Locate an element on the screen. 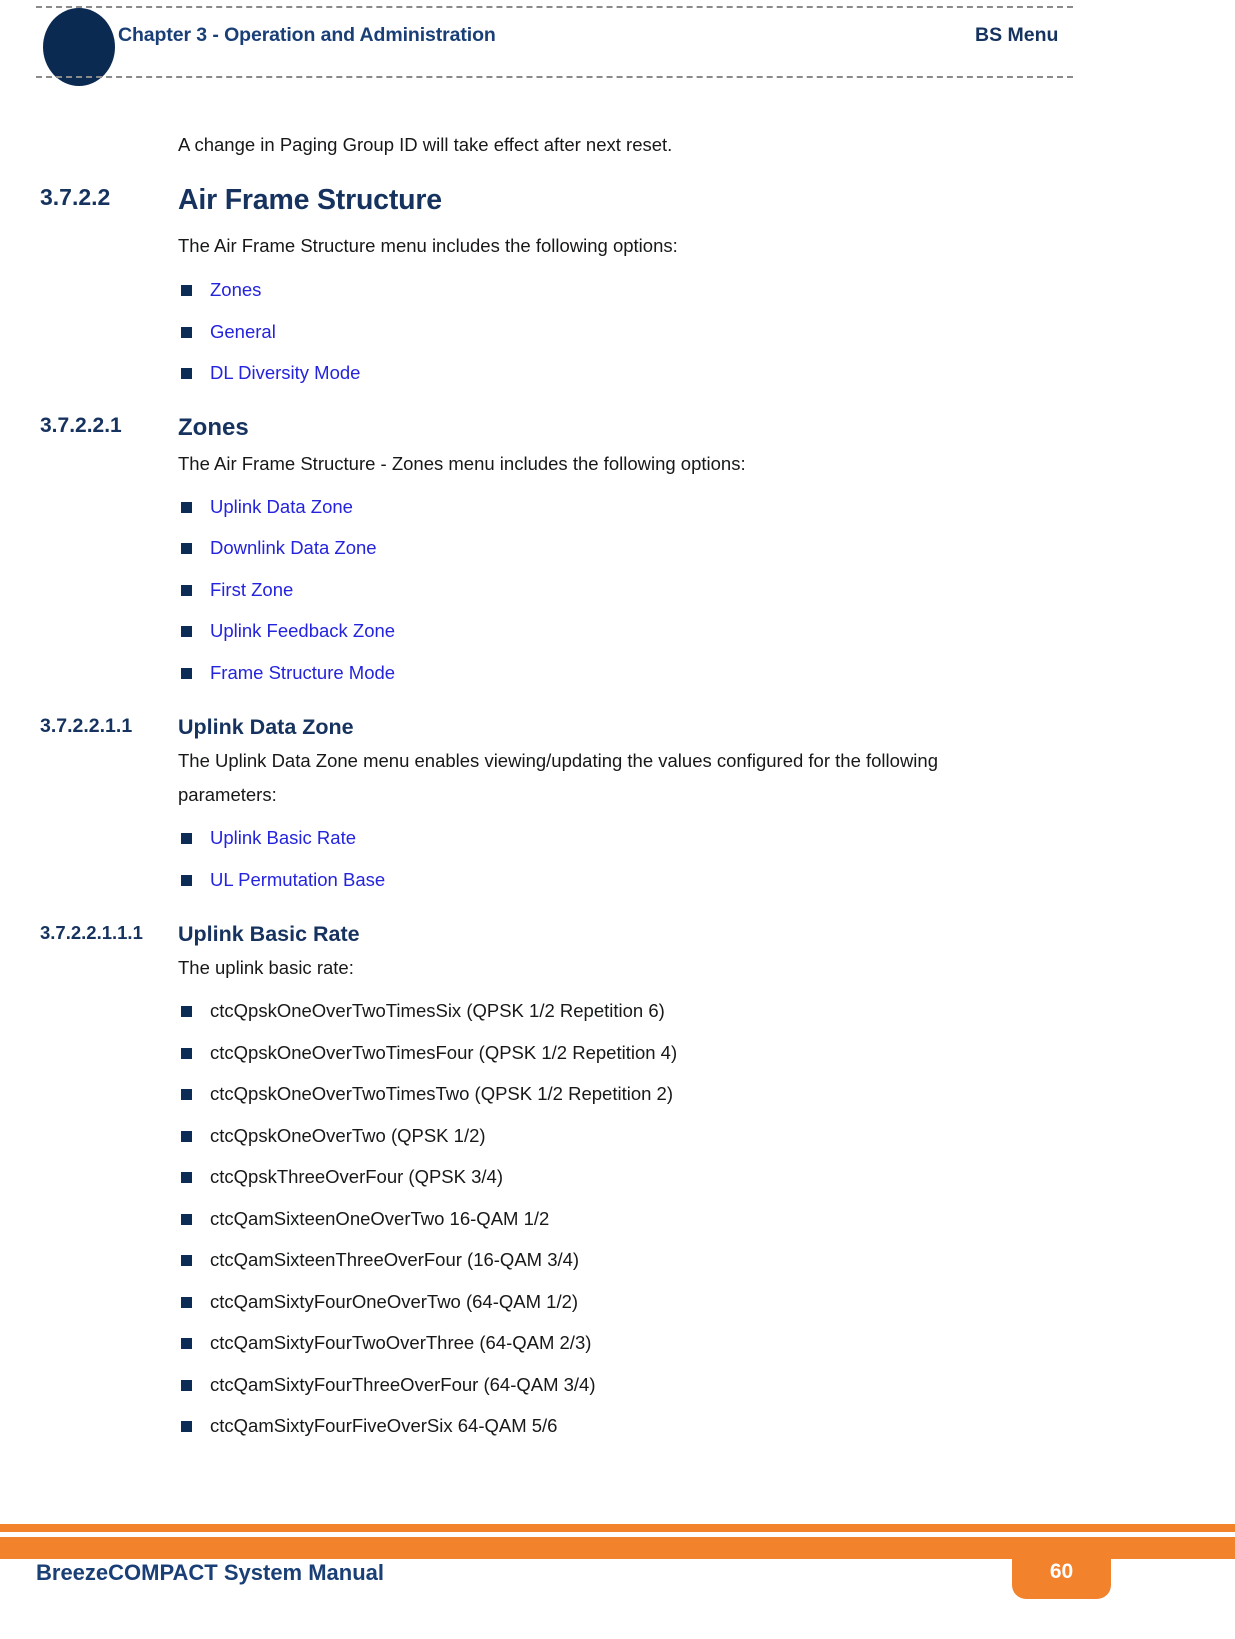 The width and height of the screenshot is (1235, 1639). page-number-label: 60 is located at coordinates (1061, 1571).